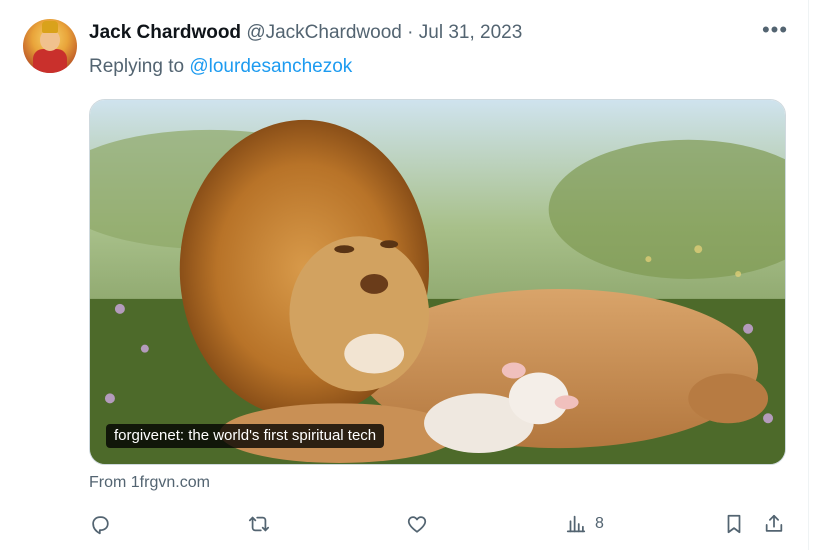 The height and width of the screenshot is (550, 829). Describe the element at coordinates (270, 66) in the screenshot. I see `replying-mention-link: @lourdesanchezok` at that location.